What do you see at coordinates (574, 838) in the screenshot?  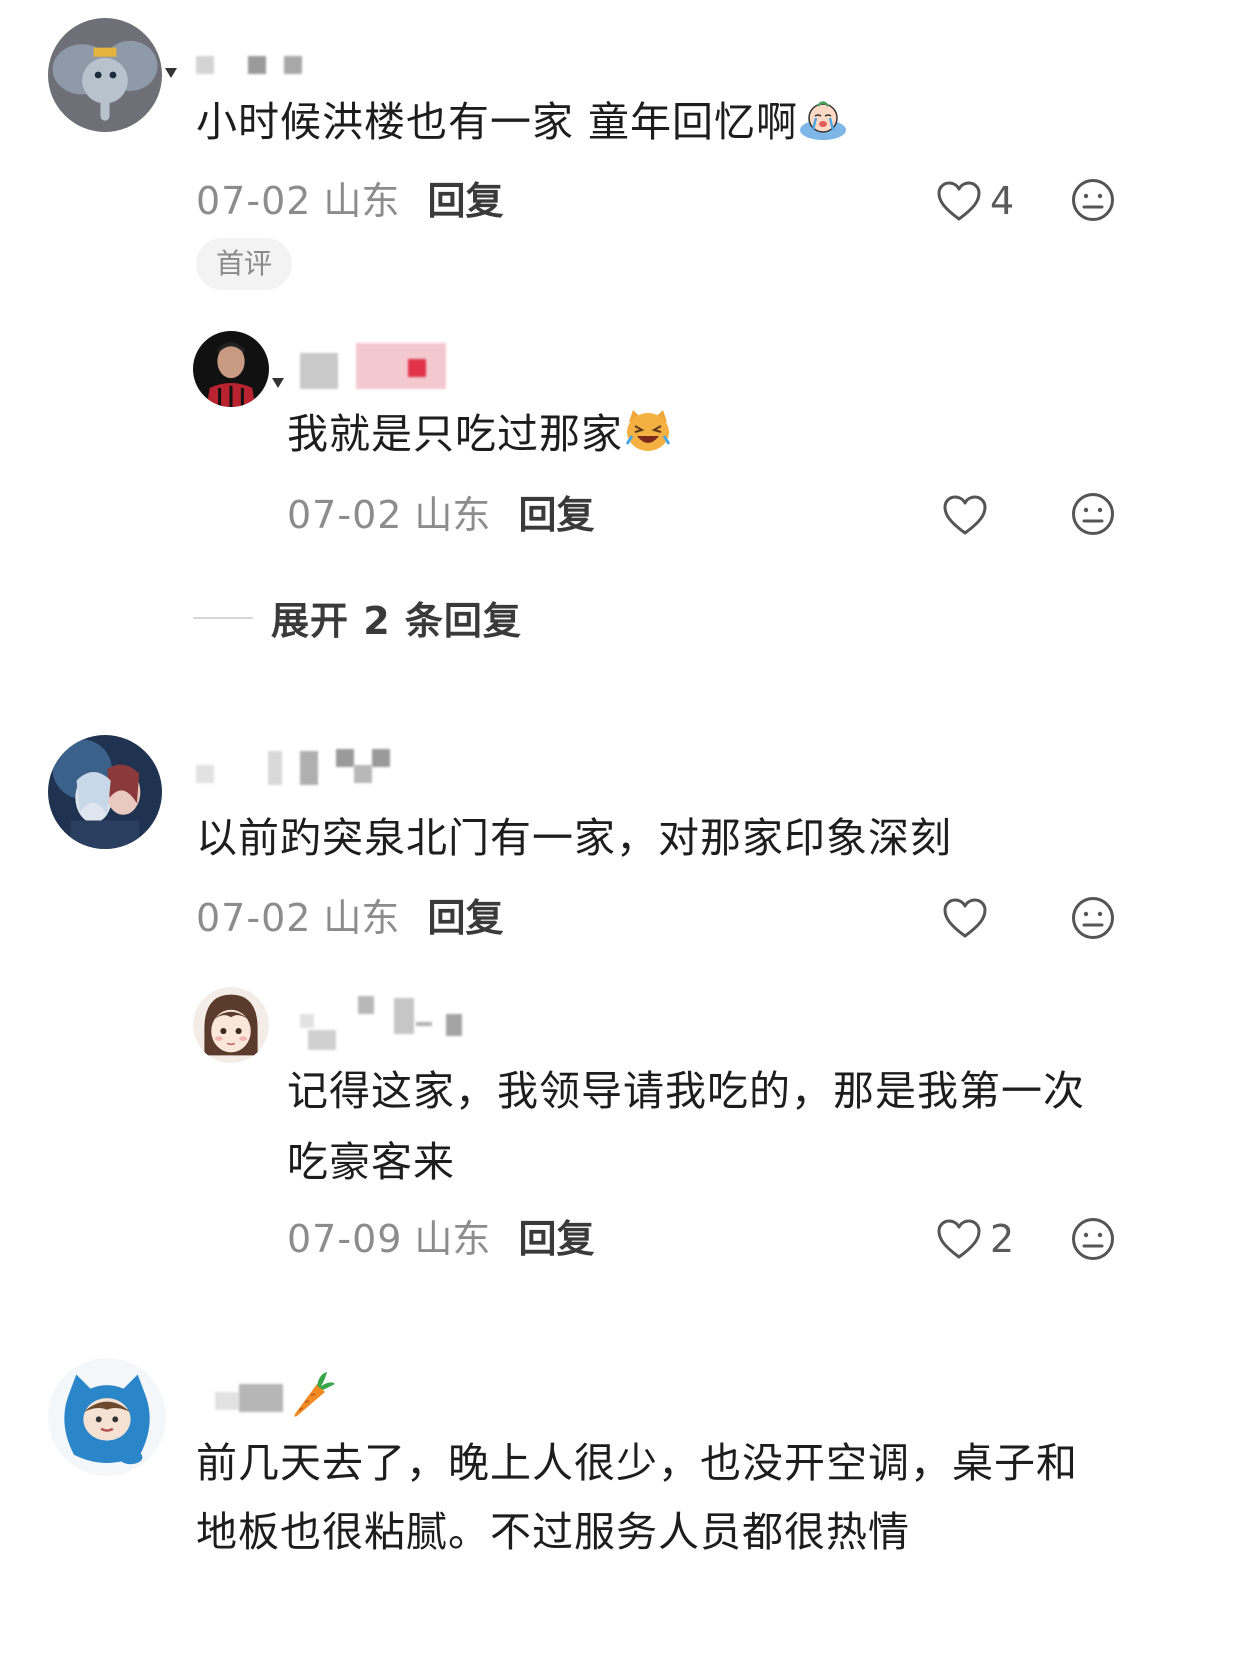 I see `comment-text: 以前趵突泉北门有一家，对那家印象深刻` at bounding box center [574, 838].